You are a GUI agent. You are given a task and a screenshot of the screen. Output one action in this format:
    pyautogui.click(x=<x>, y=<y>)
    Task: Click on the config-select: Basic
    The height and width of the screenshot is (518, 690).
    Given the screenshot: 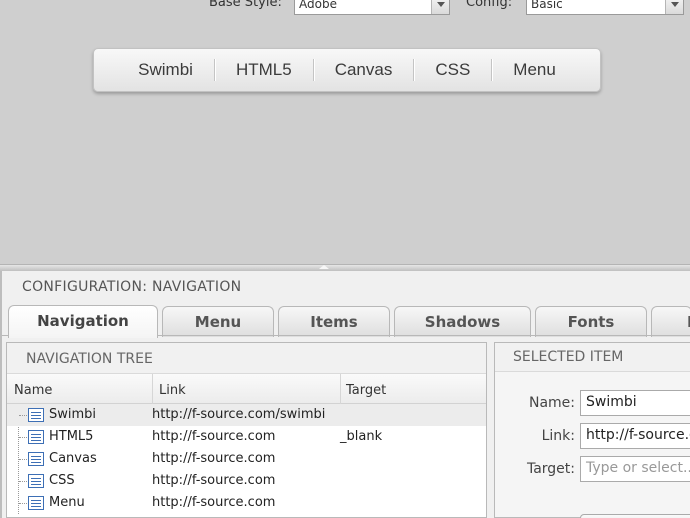 What is the action you would take?
    pyautogui.click(x=605, y=7)
    